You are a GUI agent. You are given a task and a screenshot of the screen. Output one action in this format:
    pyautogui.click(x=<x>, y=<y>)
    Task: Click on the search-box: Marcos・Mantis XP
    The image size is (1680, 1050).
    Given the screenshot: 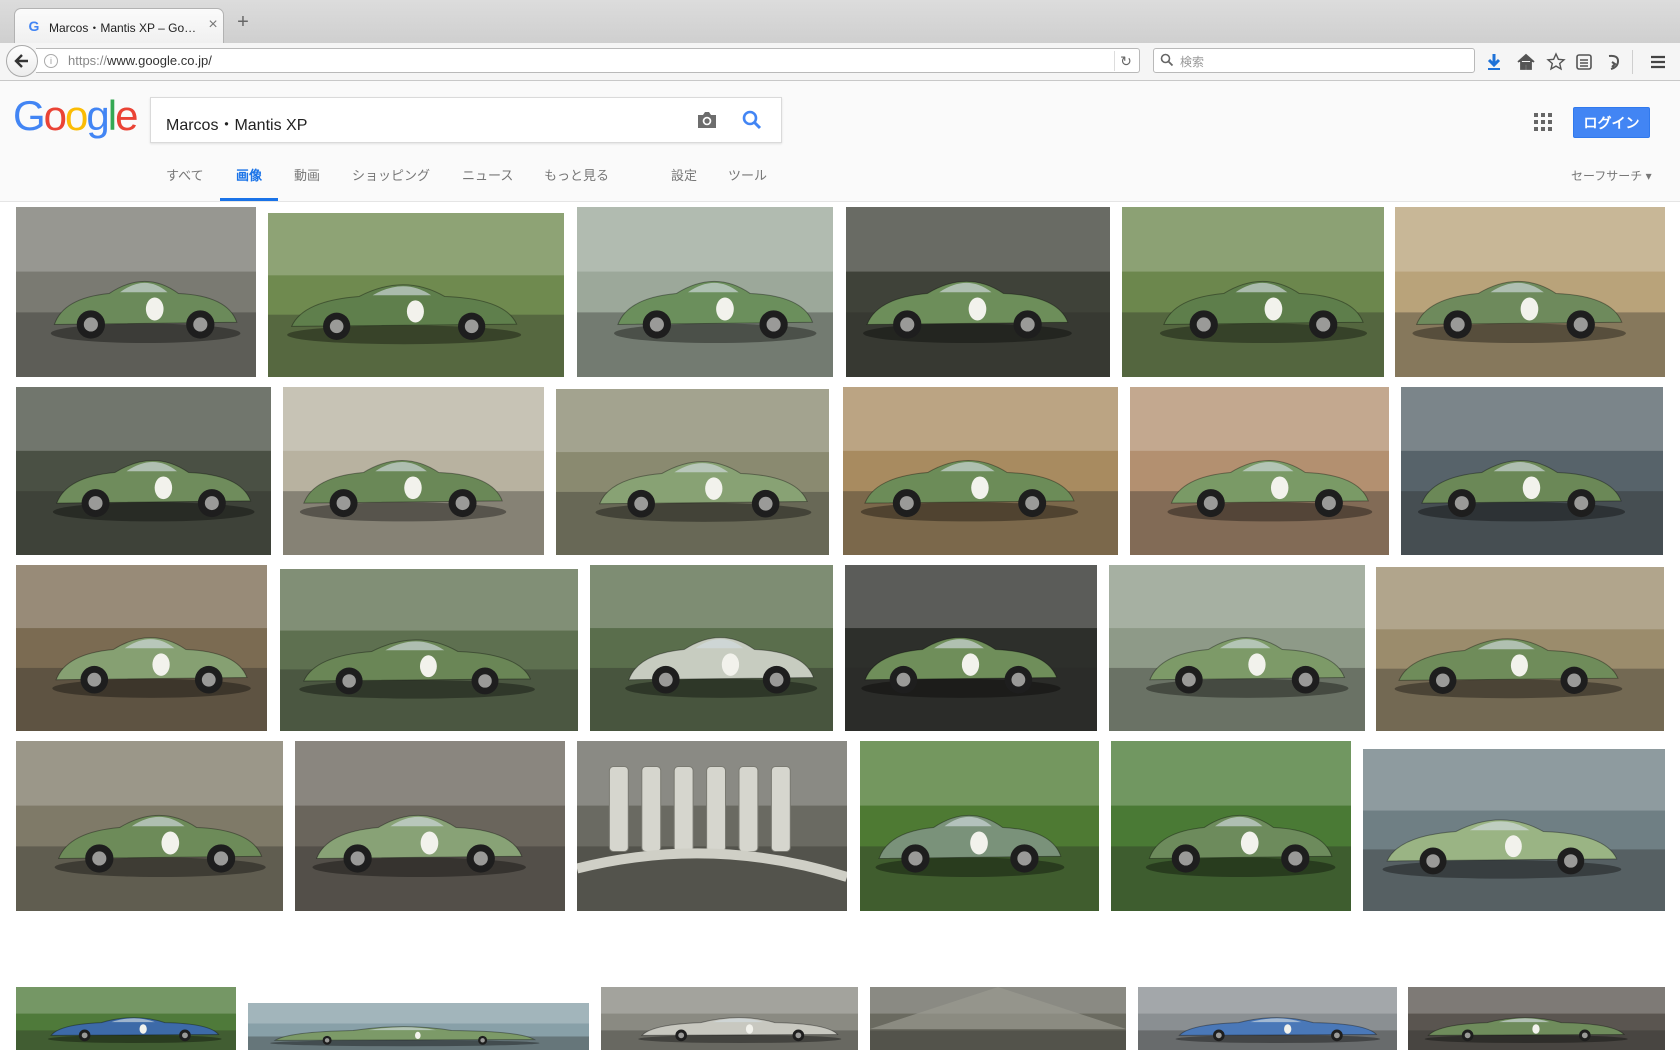 What is the action you would take?
    pyautogui.click(x=466, y=120)
    